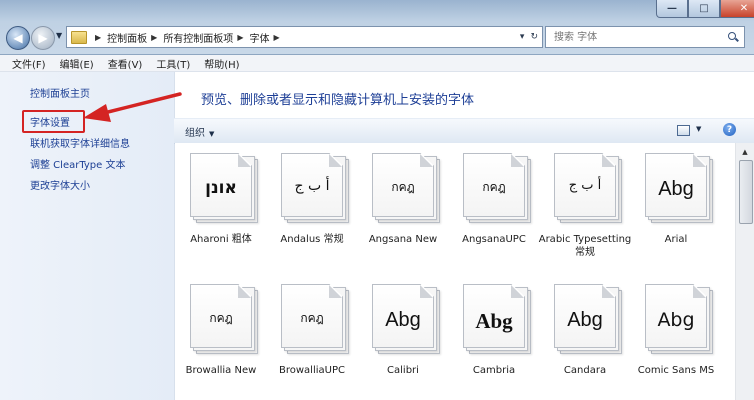  Describe the element at coordinates (745, 152) in the screenshot. I see `scroll-up-arrow-icon: ▲` at that location.